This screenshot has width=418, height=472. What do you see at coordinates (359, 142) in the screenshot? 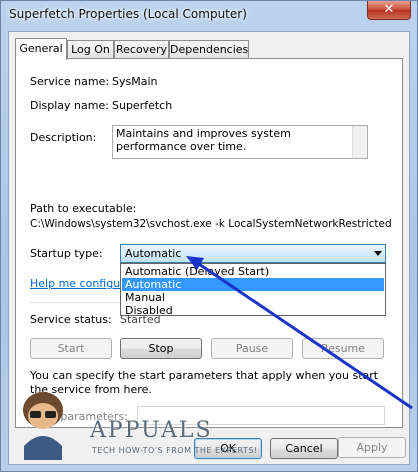
I see `description-scrollbar` at bounding box center [359, 142].